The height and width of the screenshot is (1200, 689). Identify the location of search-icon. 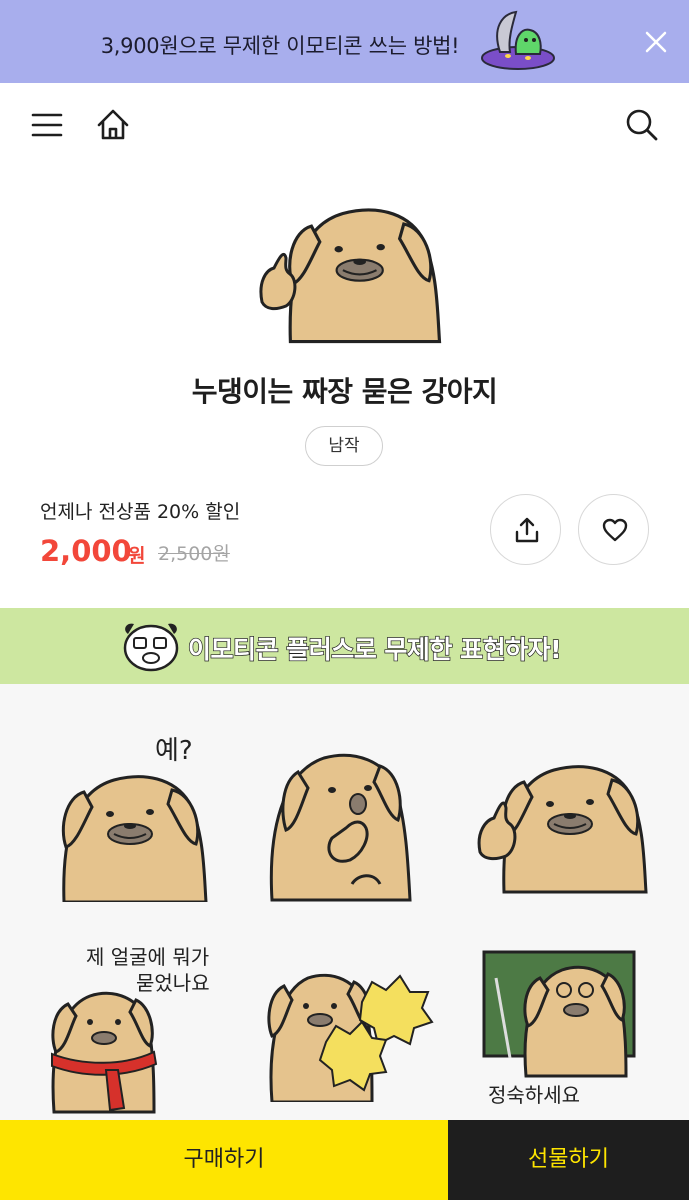
(642, 125).